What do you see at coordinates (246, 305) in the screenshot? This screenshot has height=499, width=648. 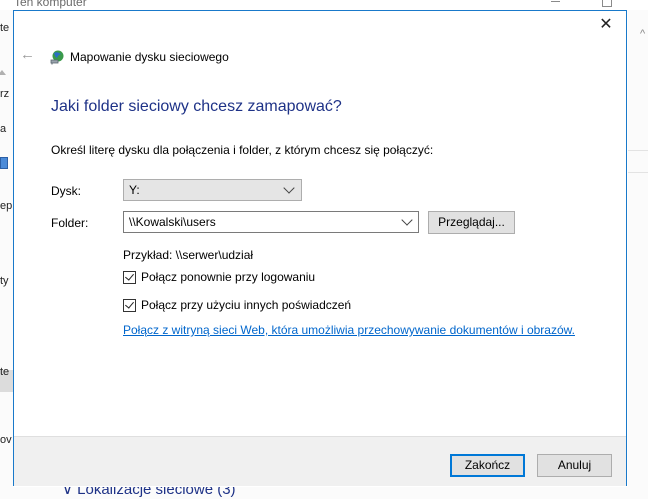 I see `other-credentials-label: Połącz przy użyciu innych poświadczeń` at bounding box center [246, 305].